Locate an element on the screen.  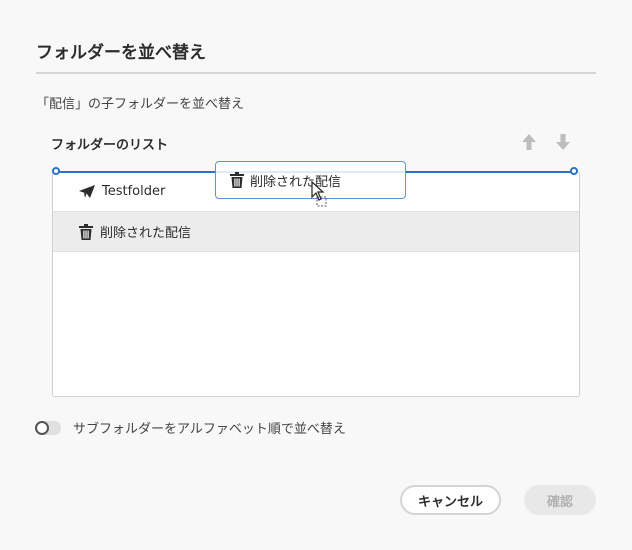
folder-list-label: フォルダーのリスト is located at coordinates (110, 145).